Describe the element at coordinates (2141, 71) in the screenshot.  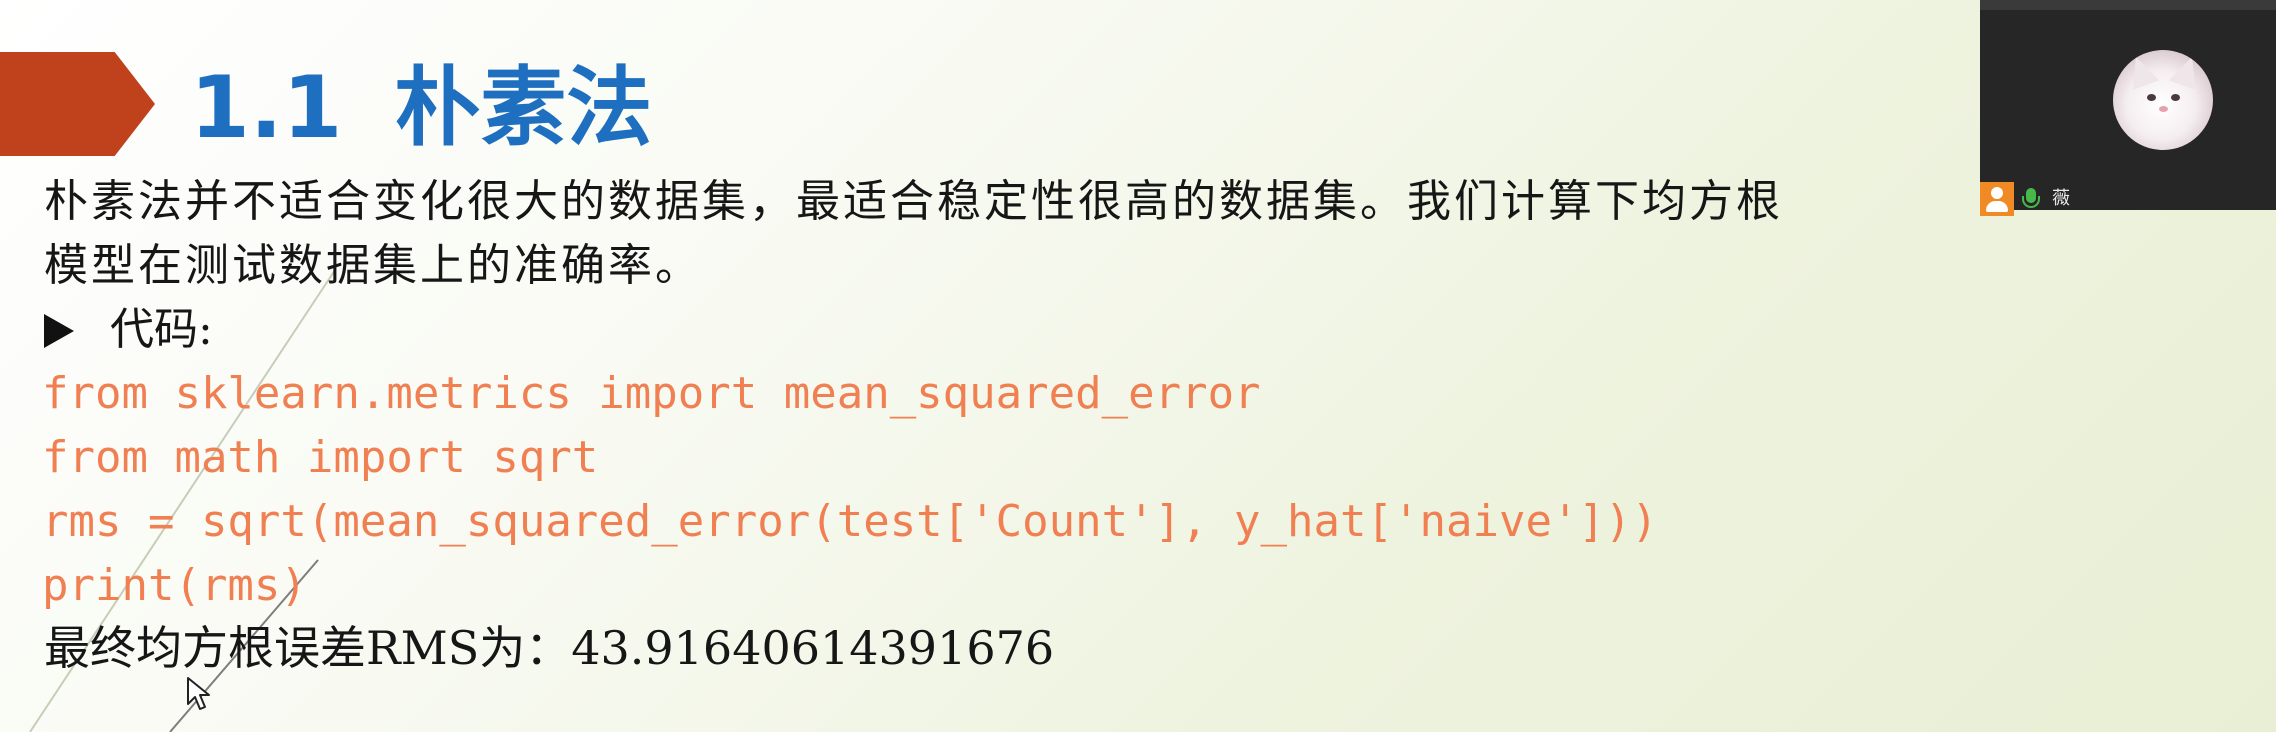
I see `avatar-ear-left` at that location.